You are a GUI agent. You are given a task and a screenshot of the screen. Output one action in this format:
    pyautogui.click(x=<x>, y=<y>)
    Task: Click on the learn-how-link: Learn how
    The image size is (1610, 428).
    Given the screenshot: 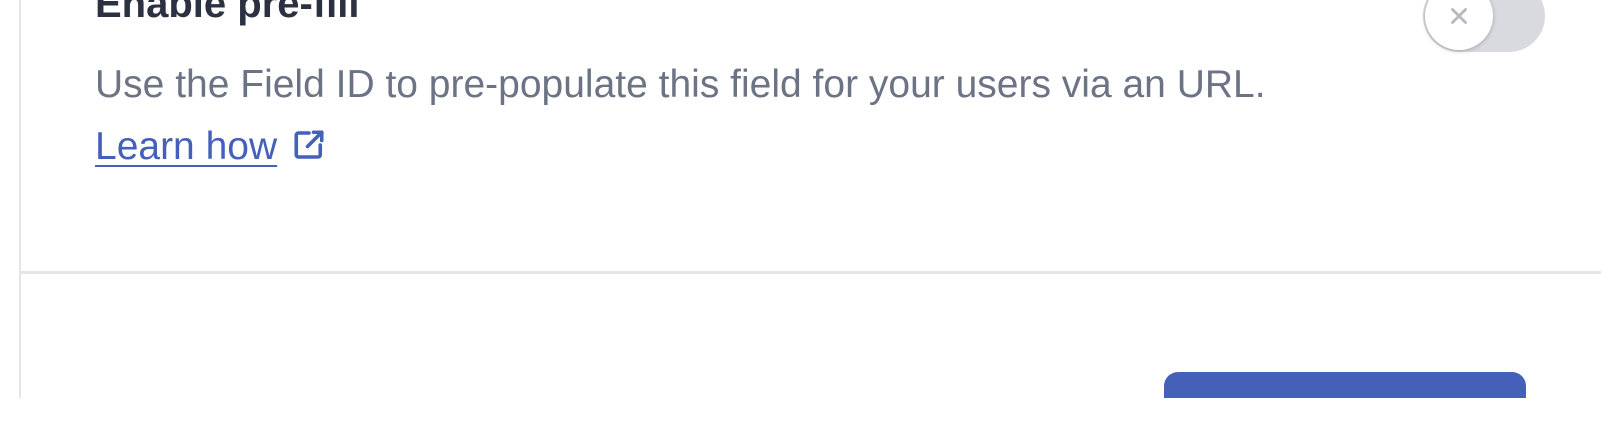 What is the action you would take?
    pyautogui.click(x=186, y=146)
    